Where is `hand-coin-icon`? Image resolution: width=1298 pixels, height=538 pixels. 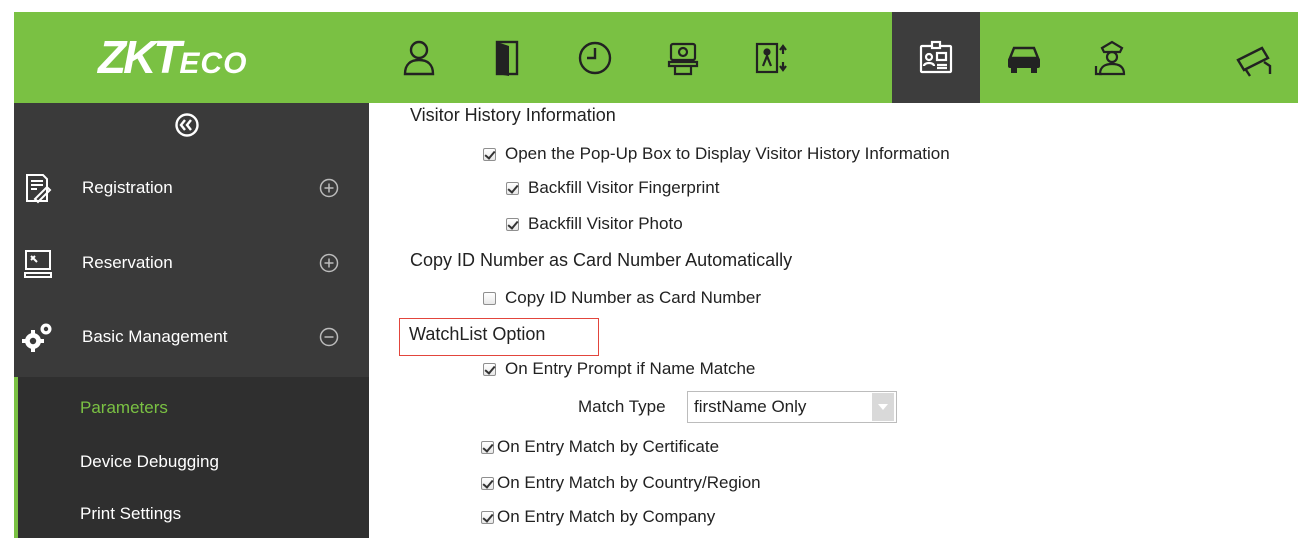
hand-coin-icon is located at coordinates (683, 58).